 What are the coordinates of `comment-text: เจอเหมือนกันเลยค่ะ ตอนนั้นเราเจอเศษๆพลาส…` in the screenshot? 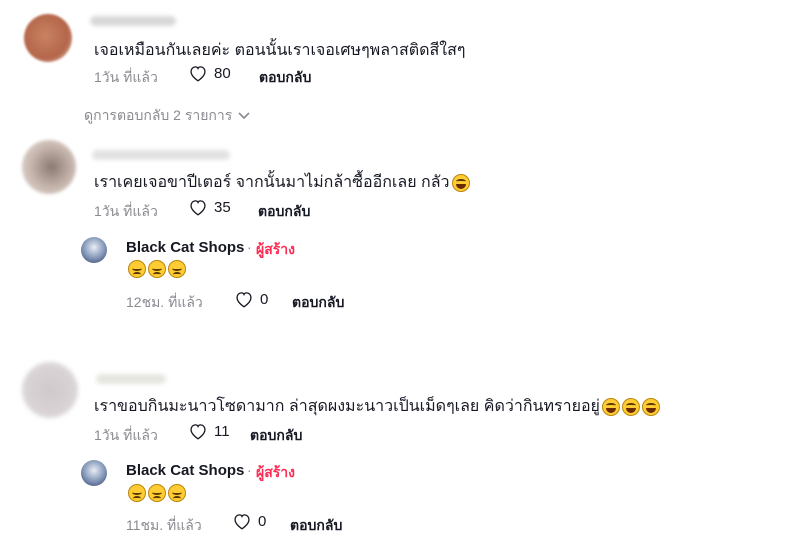 It's located at (280, 50).